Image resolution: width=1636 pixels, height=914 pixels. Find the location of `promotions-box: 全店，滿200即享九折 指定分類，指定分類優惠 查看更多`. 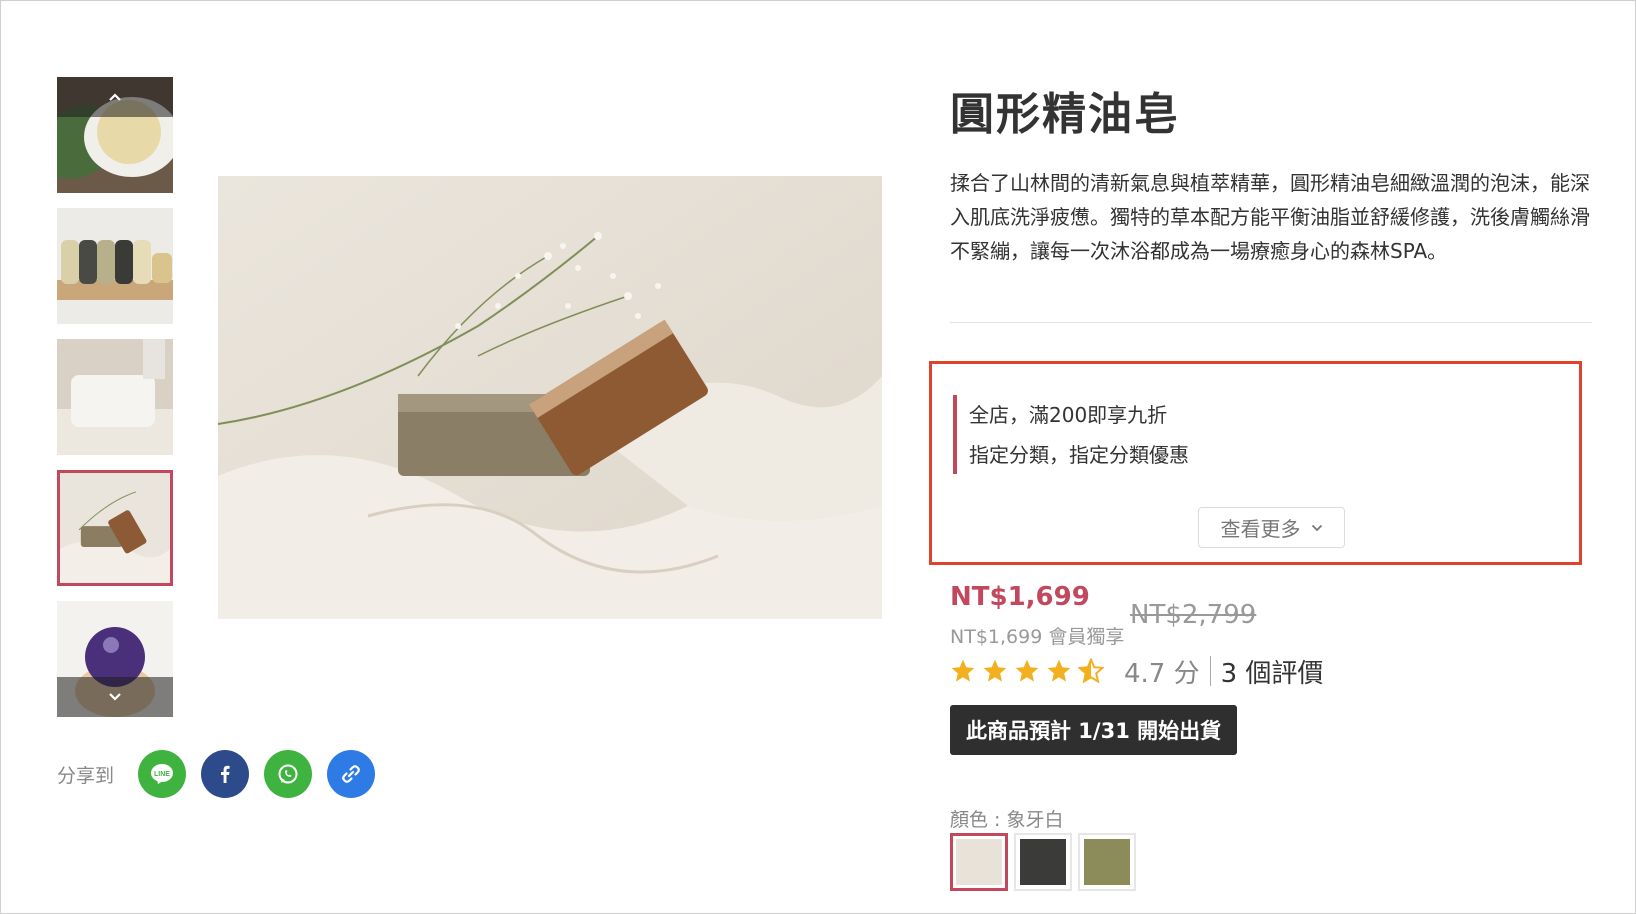

promotions-box: 全店，滿200即享九折 指定分類，指定分類優惠 查看更多 is located at coordinates (1255, 463).